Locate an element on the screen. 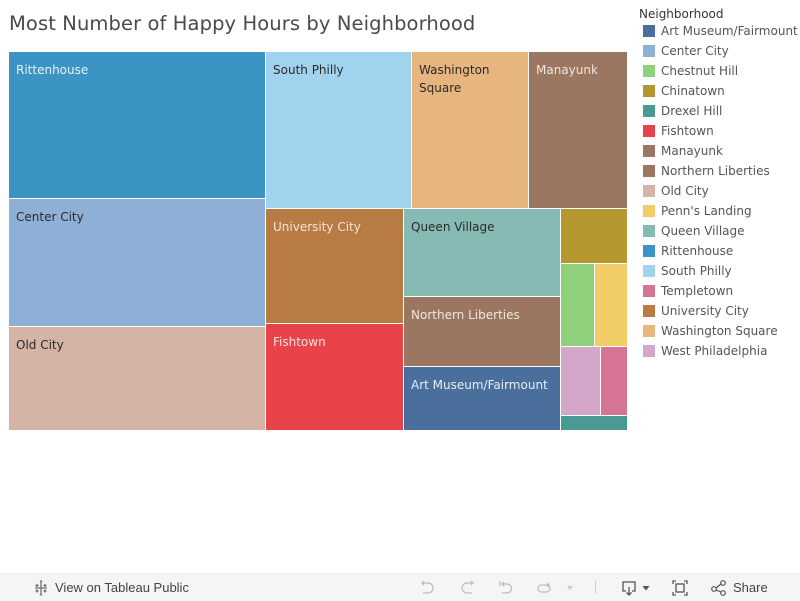 Image resolution: width=800 pixels, height=601 pixels. treemap-cell-label: Center City is located at coordinates (50, 217).